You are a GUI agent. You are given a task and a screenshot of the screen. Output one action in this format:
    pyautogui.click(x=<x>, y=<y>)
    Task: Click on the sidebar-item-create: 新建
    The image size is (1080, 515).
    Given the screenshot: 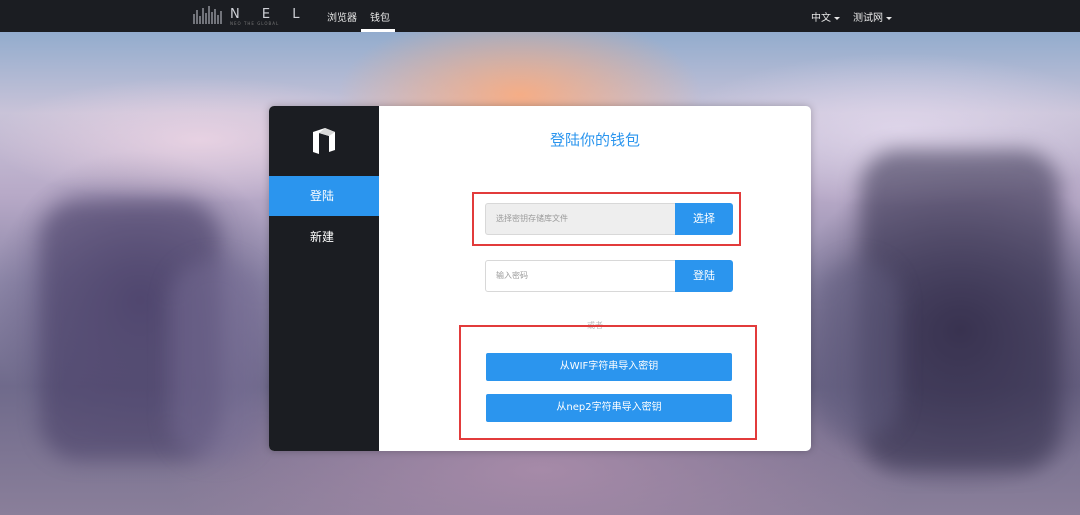 What is the action you would take?
    pyautogui.click(x=324, y=237)
    